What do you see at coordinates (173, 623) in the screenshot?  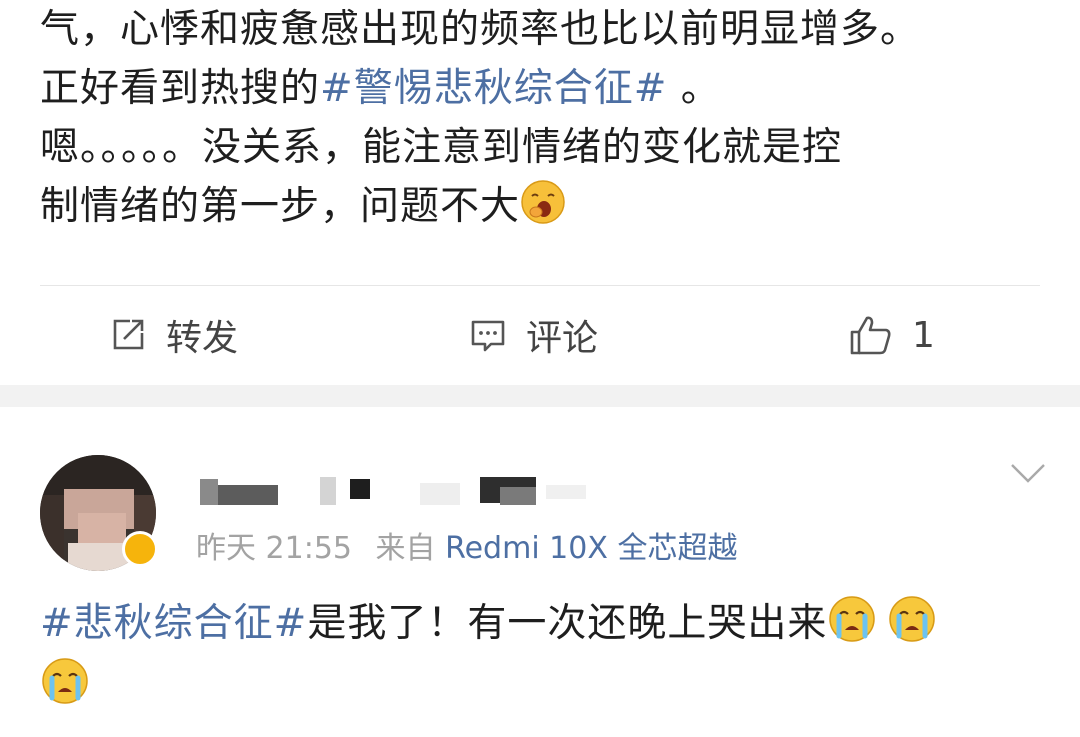 I see `hashtag-link: #悲秋综合征#` at bounding box center [173, 623].